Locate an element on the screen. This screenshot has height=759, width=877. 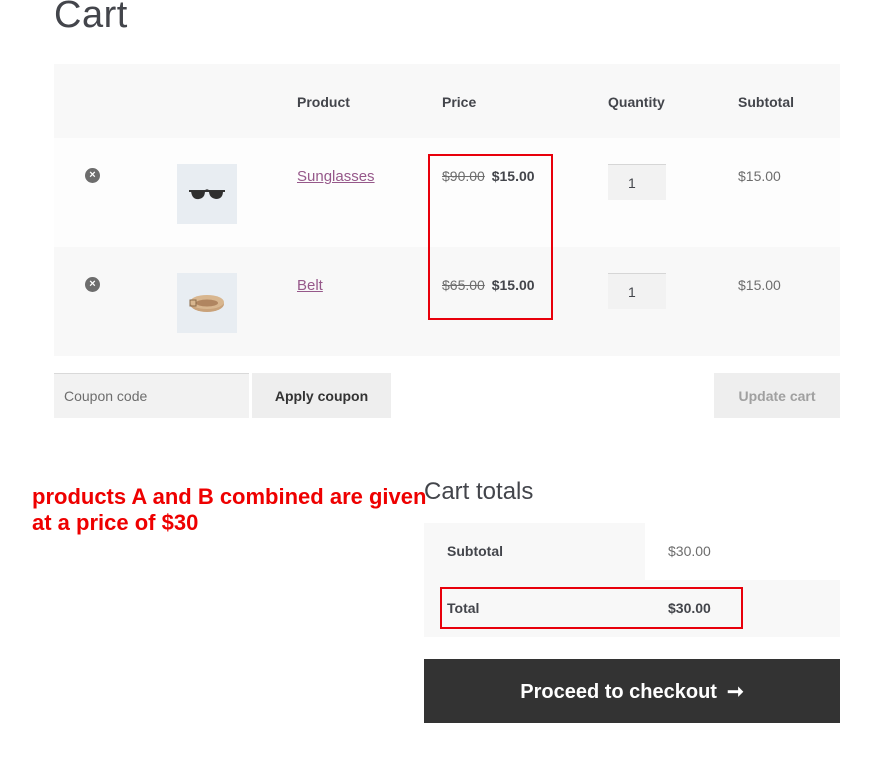
checkout-label: Proceed to checkout is located at coordinates (618, 691).